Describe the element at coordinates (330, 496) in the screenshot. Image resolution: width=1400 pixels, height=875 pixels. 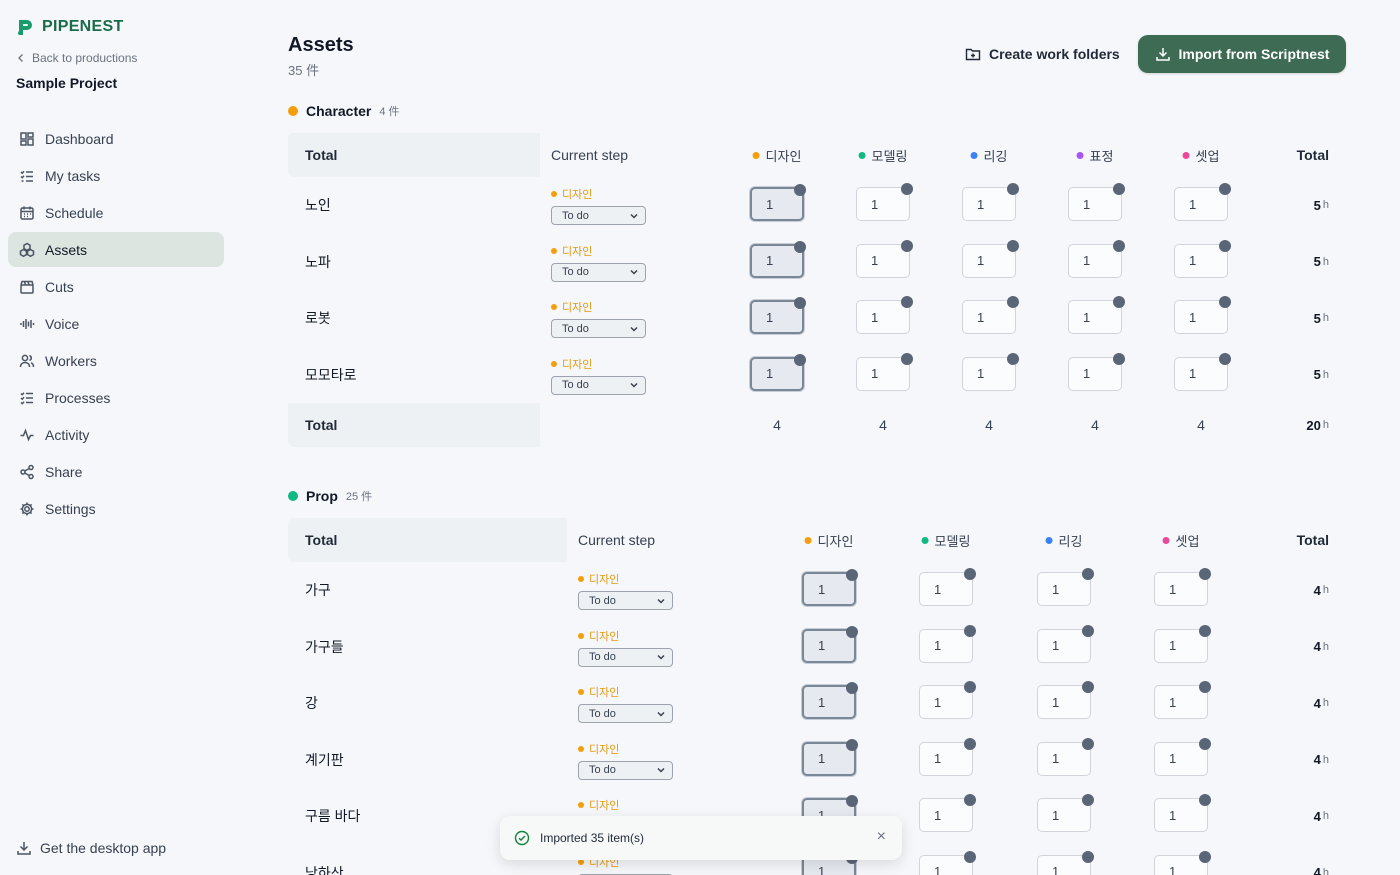
I see `group-header: Prop 25 件` at that location.